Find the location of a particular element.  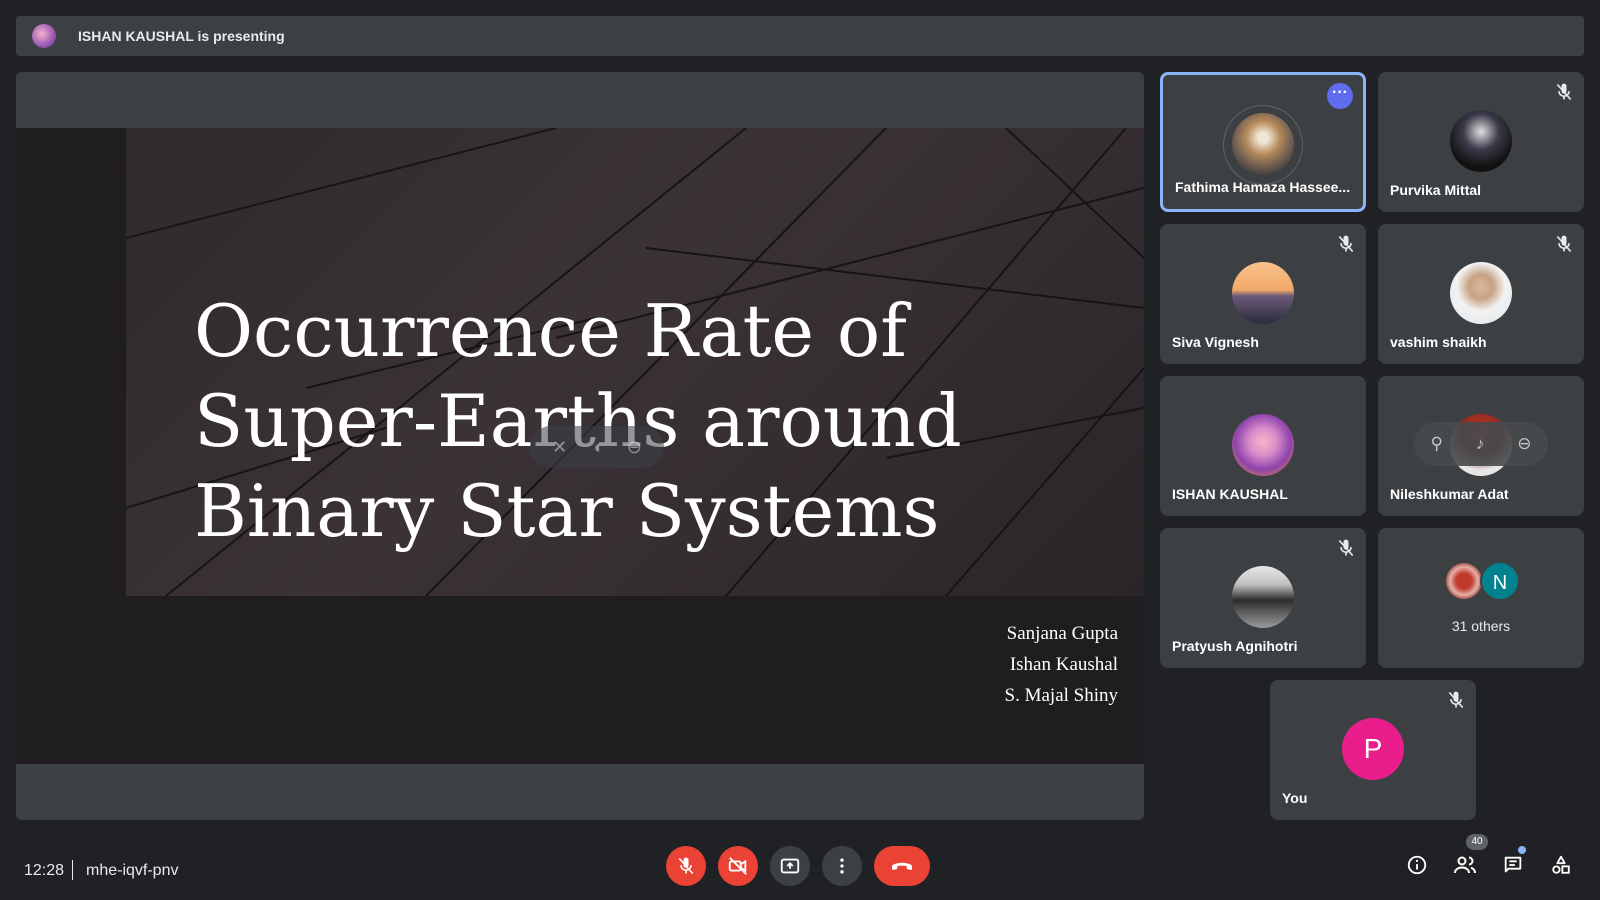

remove-icon: ⊖ is located at coordinates (1524, 444).